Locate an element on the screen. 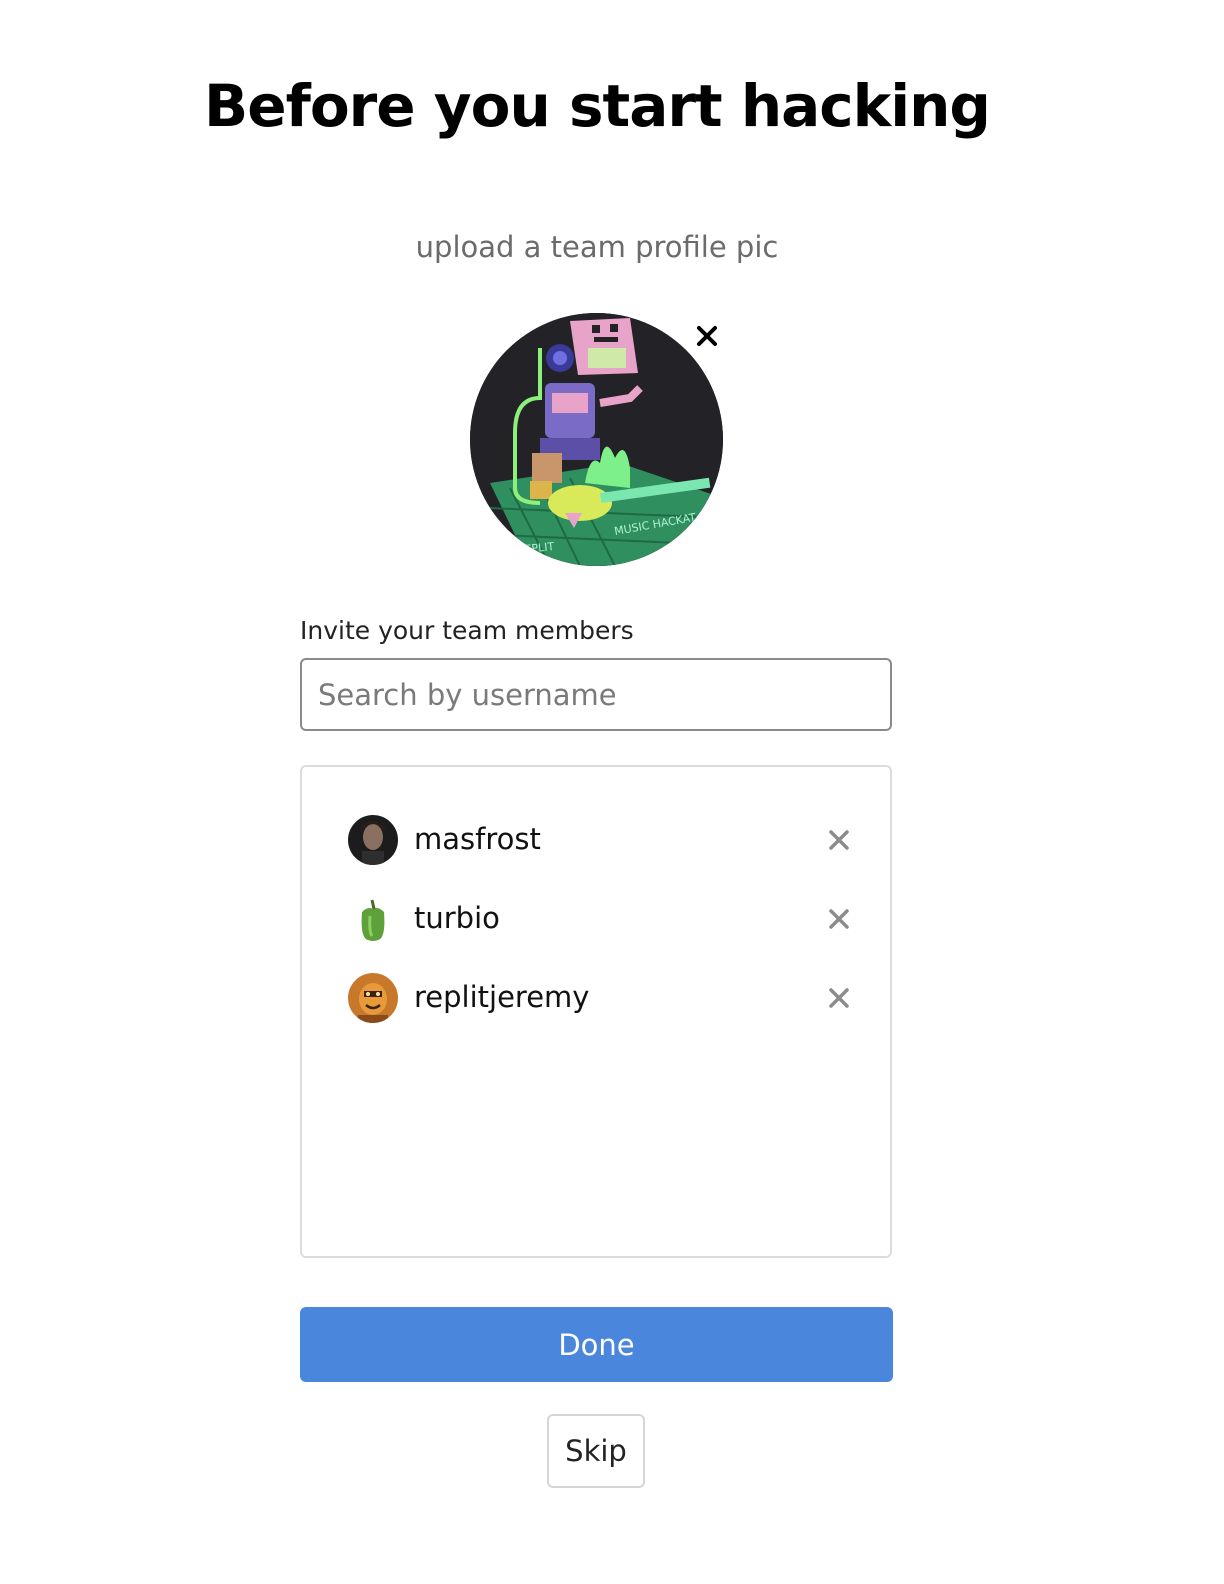 The width and height of the screenshot is (1224, 1584). skip-button: Skip is located at coordinates (596, 1451).